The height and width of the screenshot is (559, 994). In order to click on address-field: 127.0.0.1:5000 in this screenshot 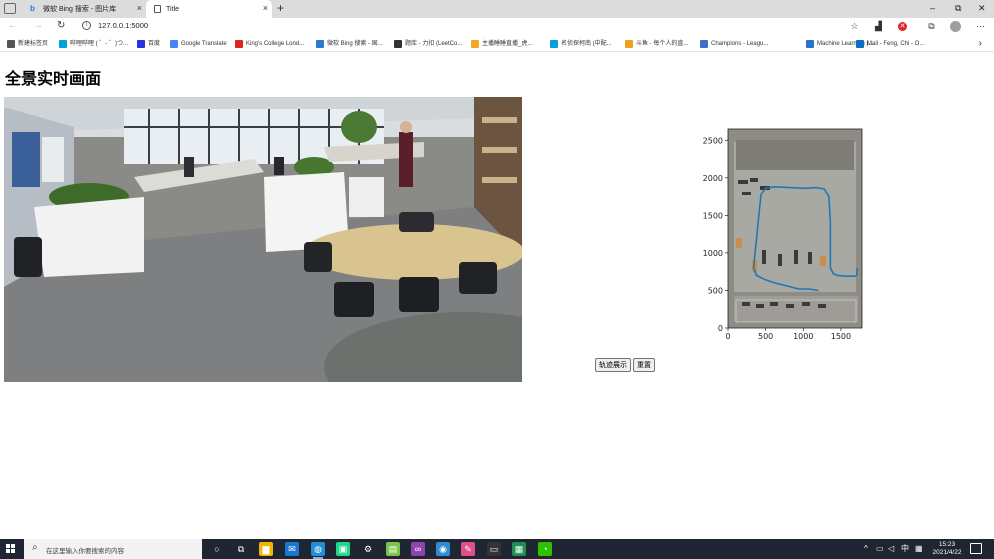, I will do `click(123, 25)`.